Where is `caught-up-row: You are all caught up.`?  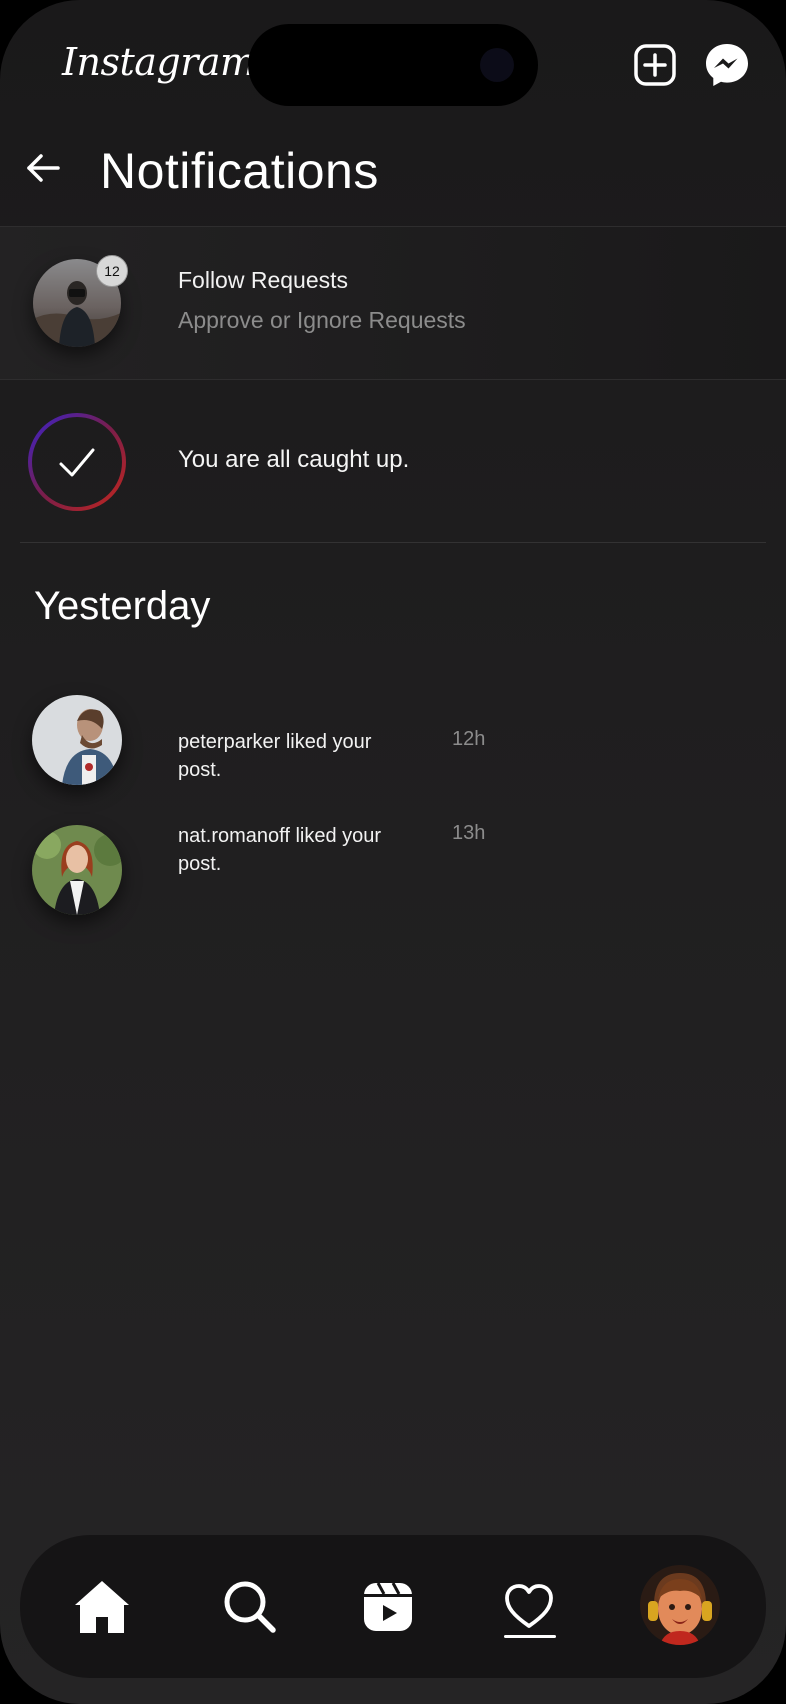 caught-up-row: You are all caught up. is located at coordinates (393, 460).